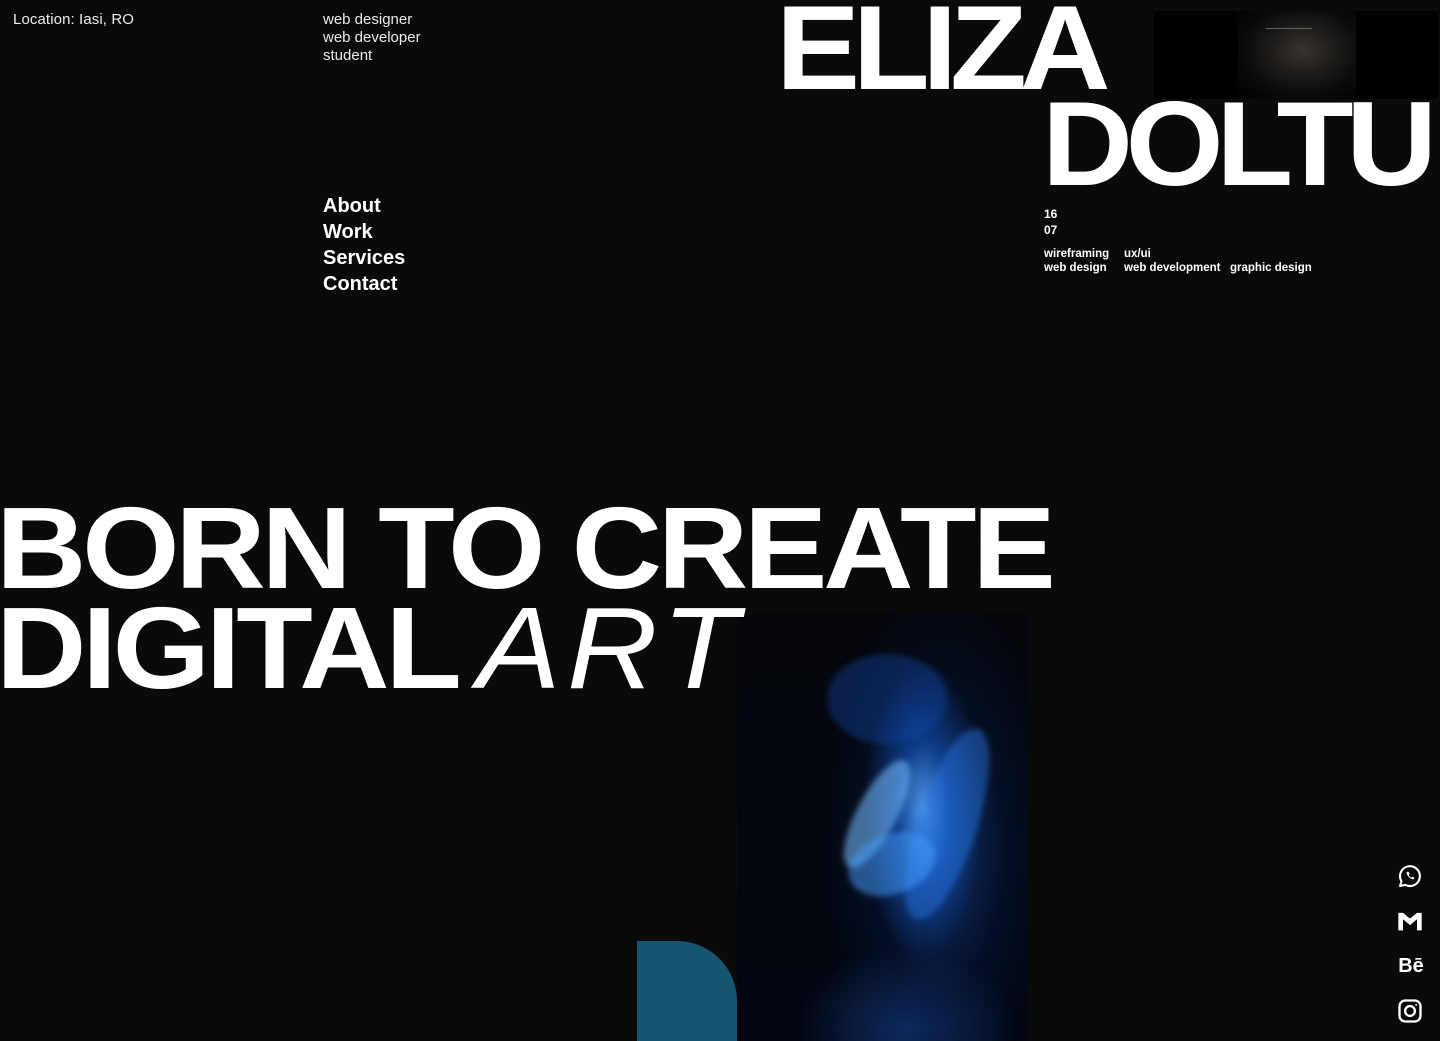  What do you see at coordinates (1239, 144) in the screenshot?
I see `last-name-heading: DOLTU` at bounding box center [1239, 144].